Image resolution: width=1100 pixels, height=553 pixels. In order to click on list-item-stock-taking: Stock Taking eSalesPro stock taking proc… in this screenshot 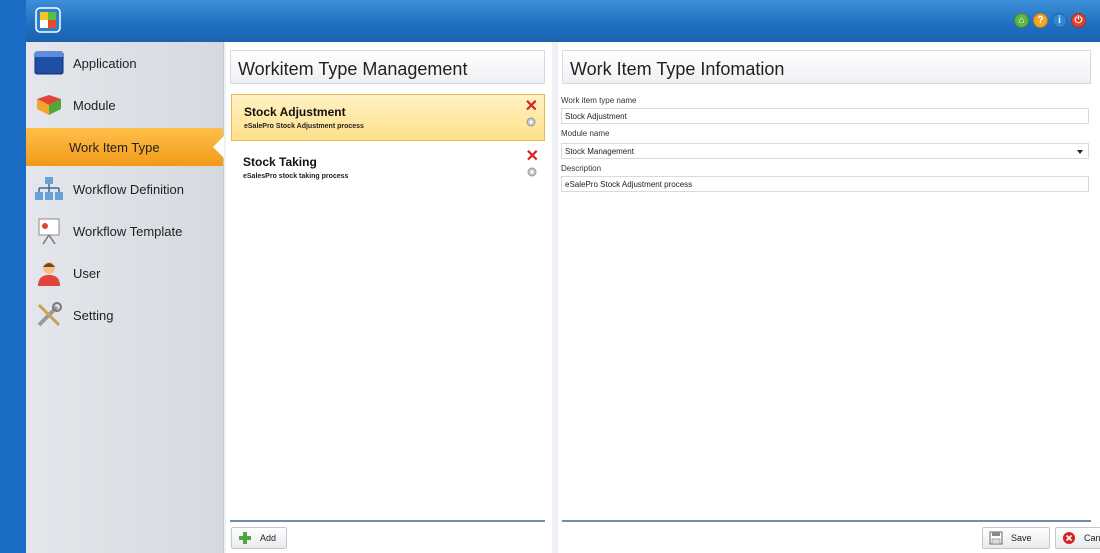, I will do `click(388, 167)`.